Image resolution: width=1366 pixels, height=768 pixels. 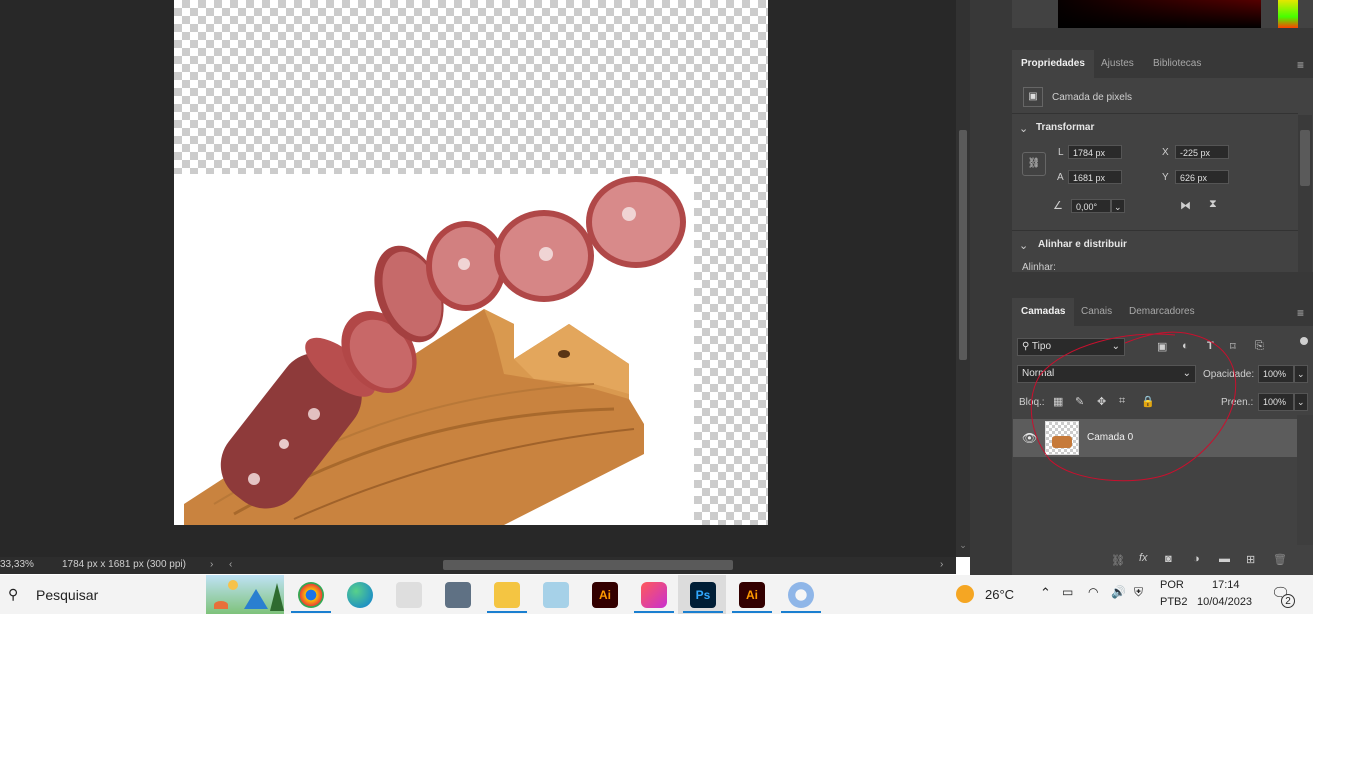 What do you see at coordinates (1276, 402) in the screenshot?
I see `fill-field: 100%` at bounding box center [1276, 402].